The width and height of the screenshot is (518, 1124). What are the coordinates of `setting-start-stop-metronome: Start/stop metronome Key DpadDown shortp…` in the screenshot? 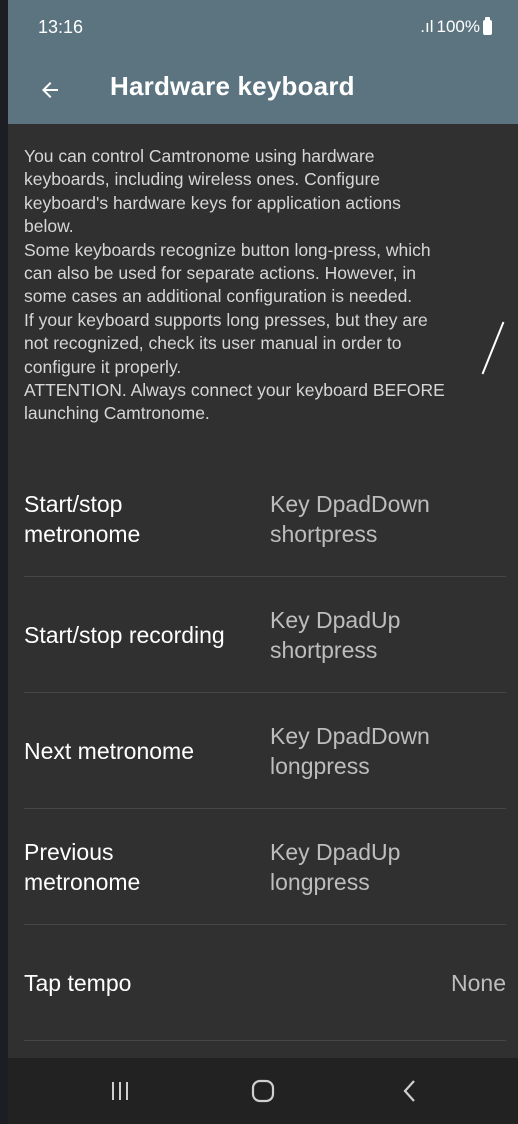 It's located at (265, 519).